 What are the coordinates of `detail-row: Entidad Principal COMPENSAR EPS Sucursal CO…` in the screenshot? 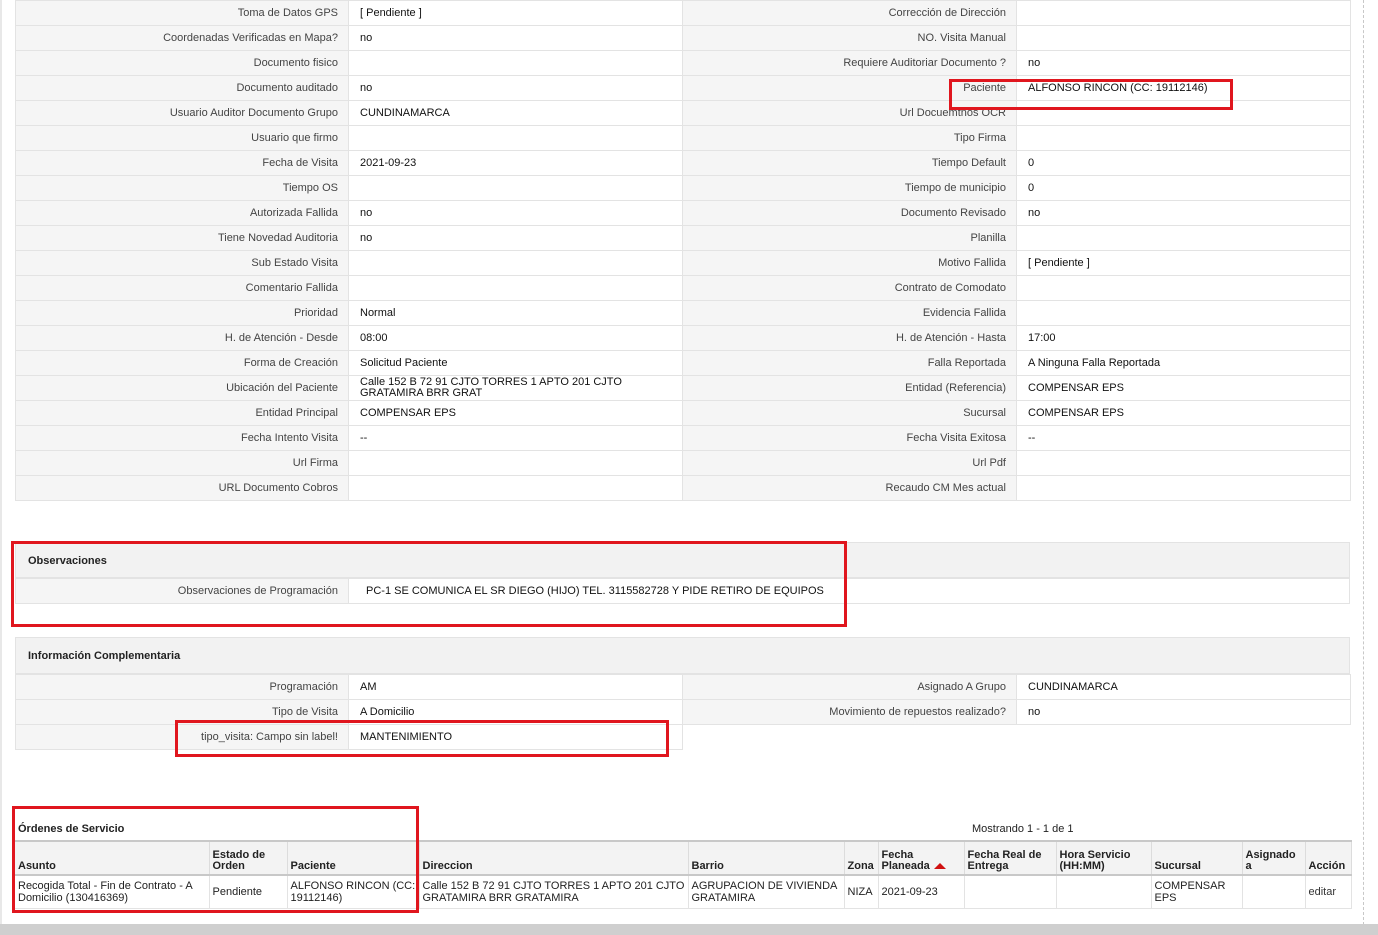 It's located at (683, 413).